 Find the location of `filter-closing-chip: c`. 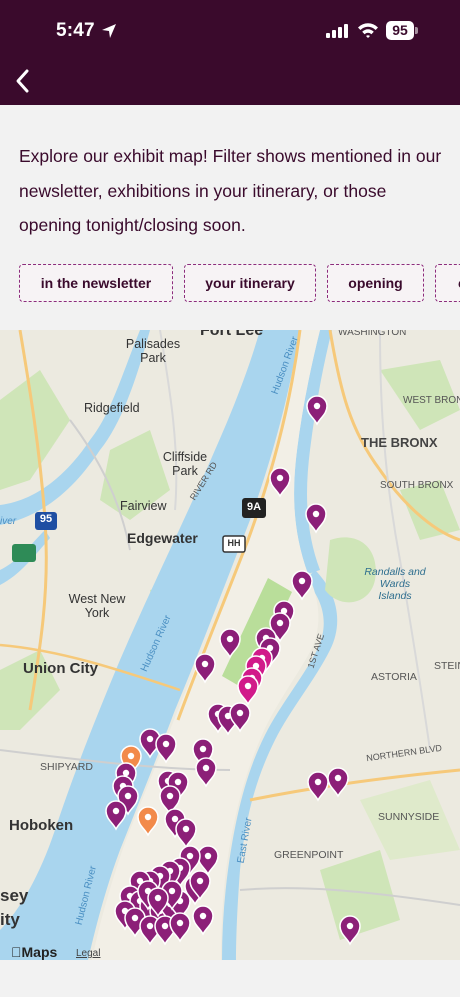

filter-closing-chip: c is located at coordinates (447, 283).